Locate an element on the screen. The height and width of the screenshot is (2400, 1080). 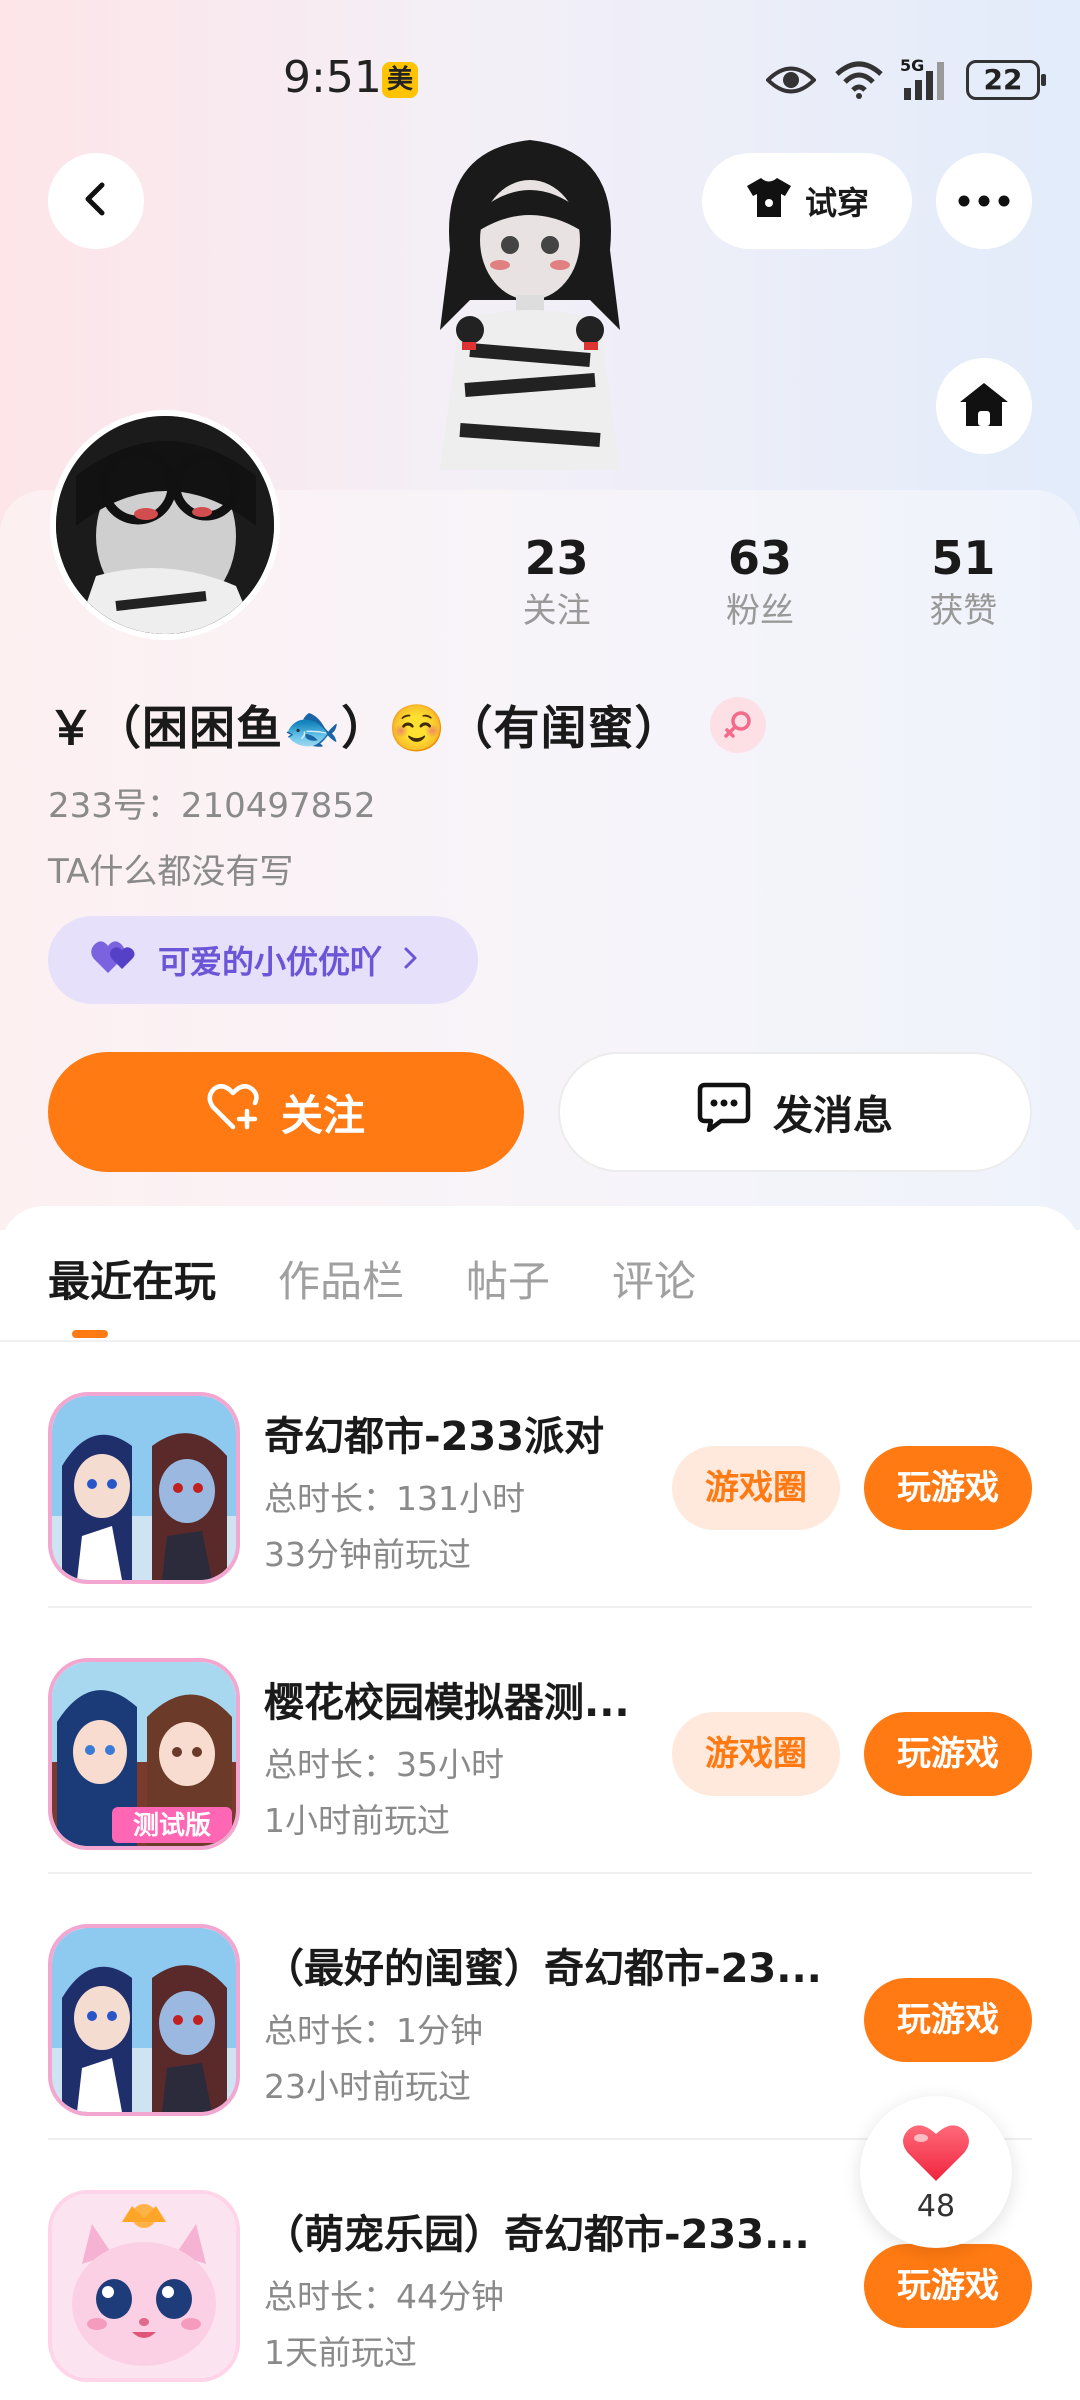
try-on-button: 试穿 is located at coordinates (807, 201).